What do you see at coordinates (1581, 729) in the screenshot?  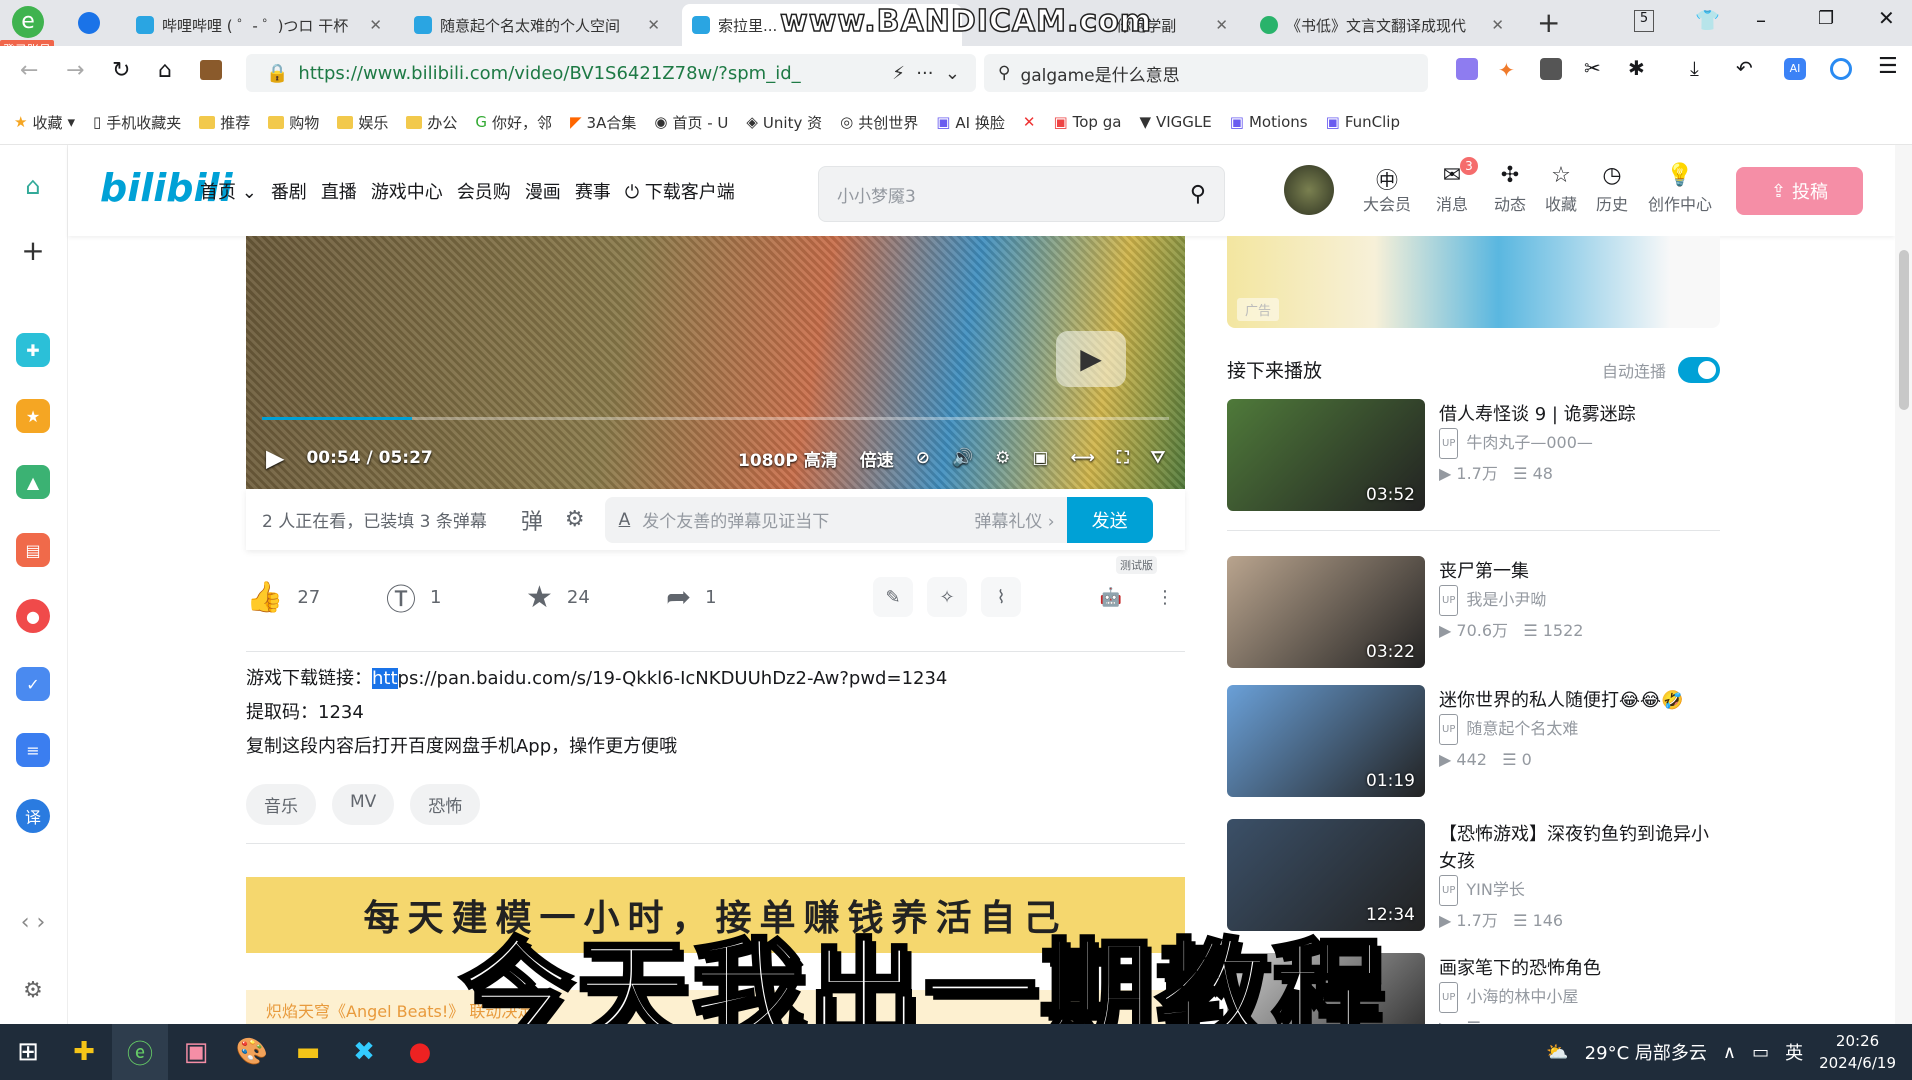 I see `uploader: UP 随意起个名太难` at bounding box center [1581, 729].